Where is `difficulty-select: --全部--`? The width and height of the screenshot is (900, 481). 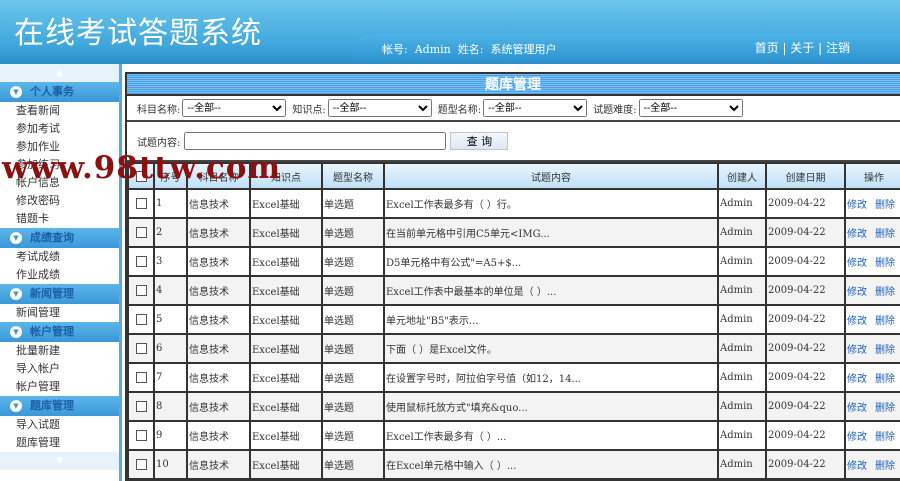
difficulty-select: --全部-- is located at coordinates (690, 108).